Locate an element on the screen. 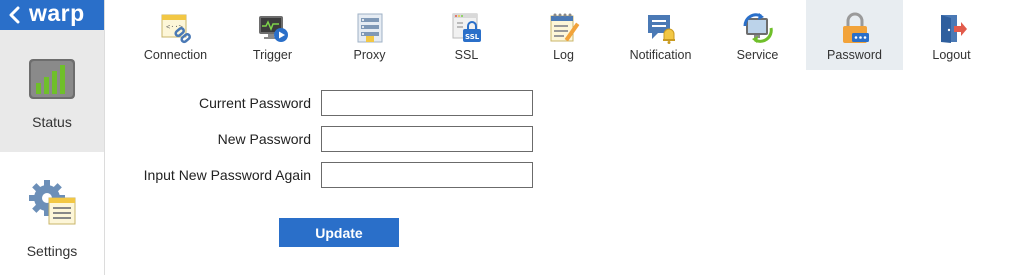 This screenshot has width=1024, height=275. door-exit-icon is located at coordinates (952, 28).